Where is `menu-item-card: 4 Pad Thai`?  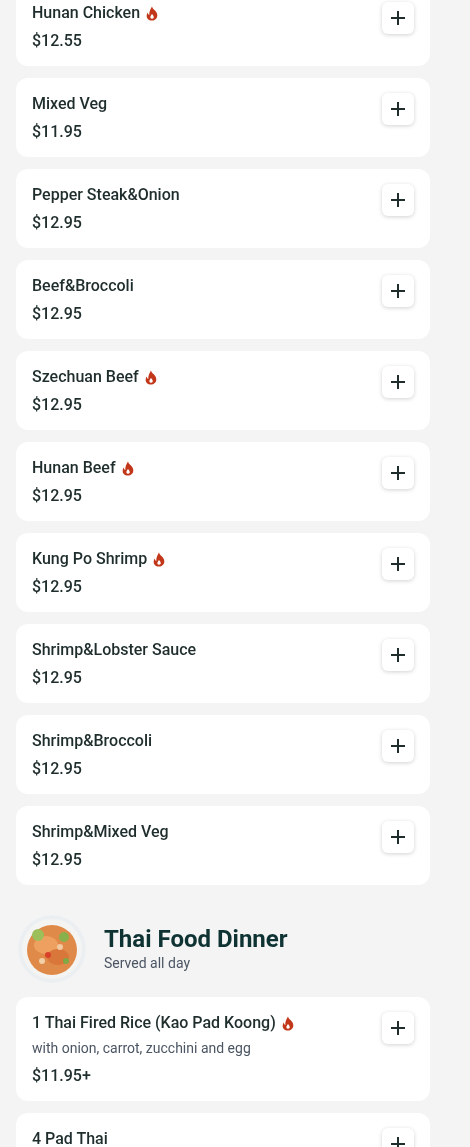
menu-item-card: 4 Pad Thai is located at coordinates (223, 1130).